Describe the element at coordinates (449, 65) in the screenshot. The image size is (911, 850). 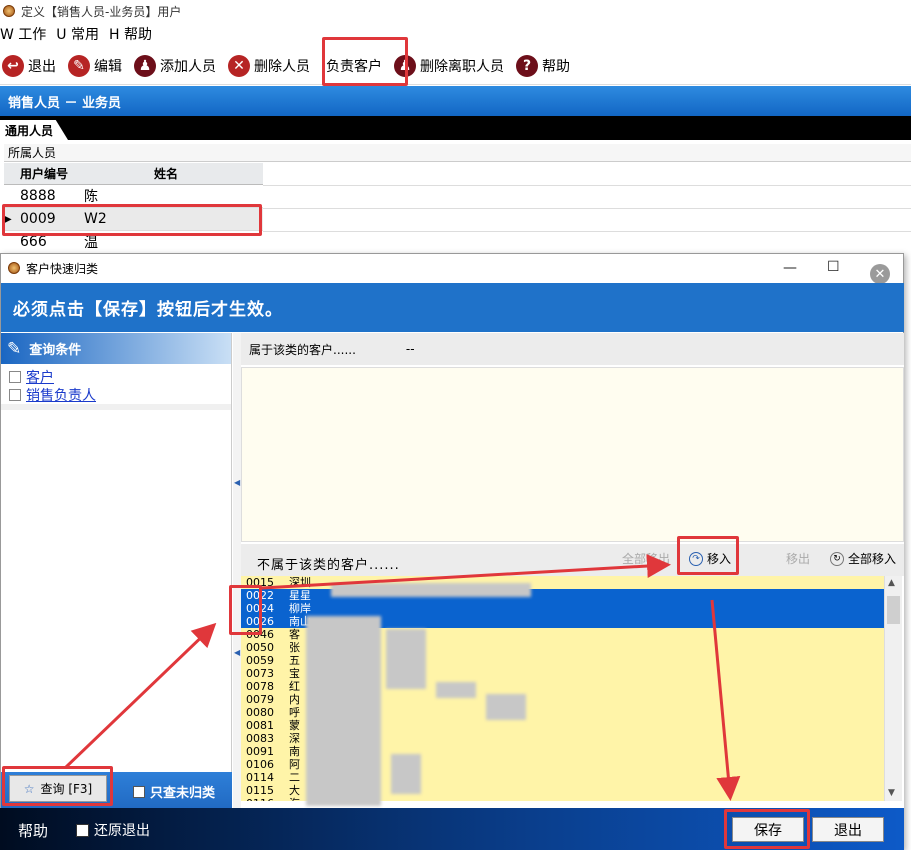
I see `delete-resigned-button: ♟ 删除离职人员` at that location.